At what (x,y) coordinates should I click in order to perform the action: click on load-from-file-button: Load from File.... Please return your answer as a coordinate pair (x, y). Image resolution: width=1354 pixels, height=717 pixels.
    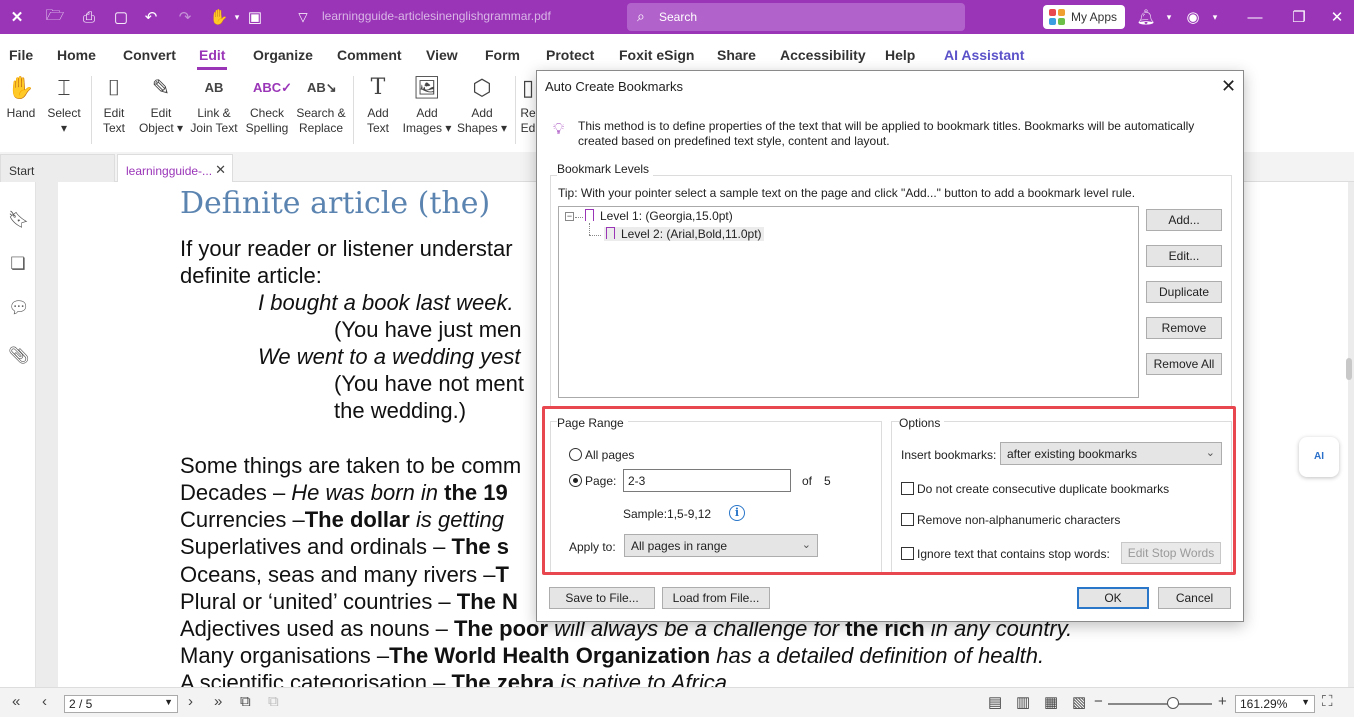
    Looking at the image, I should click on (716, 598).